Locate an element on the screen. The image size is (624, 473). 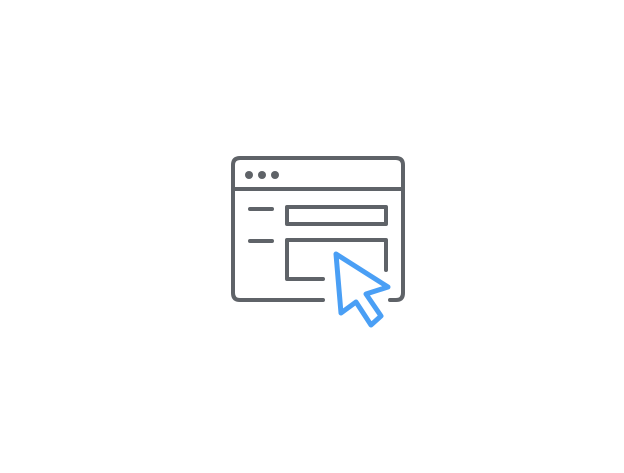
window-controls is located at coordinates (262, 175).